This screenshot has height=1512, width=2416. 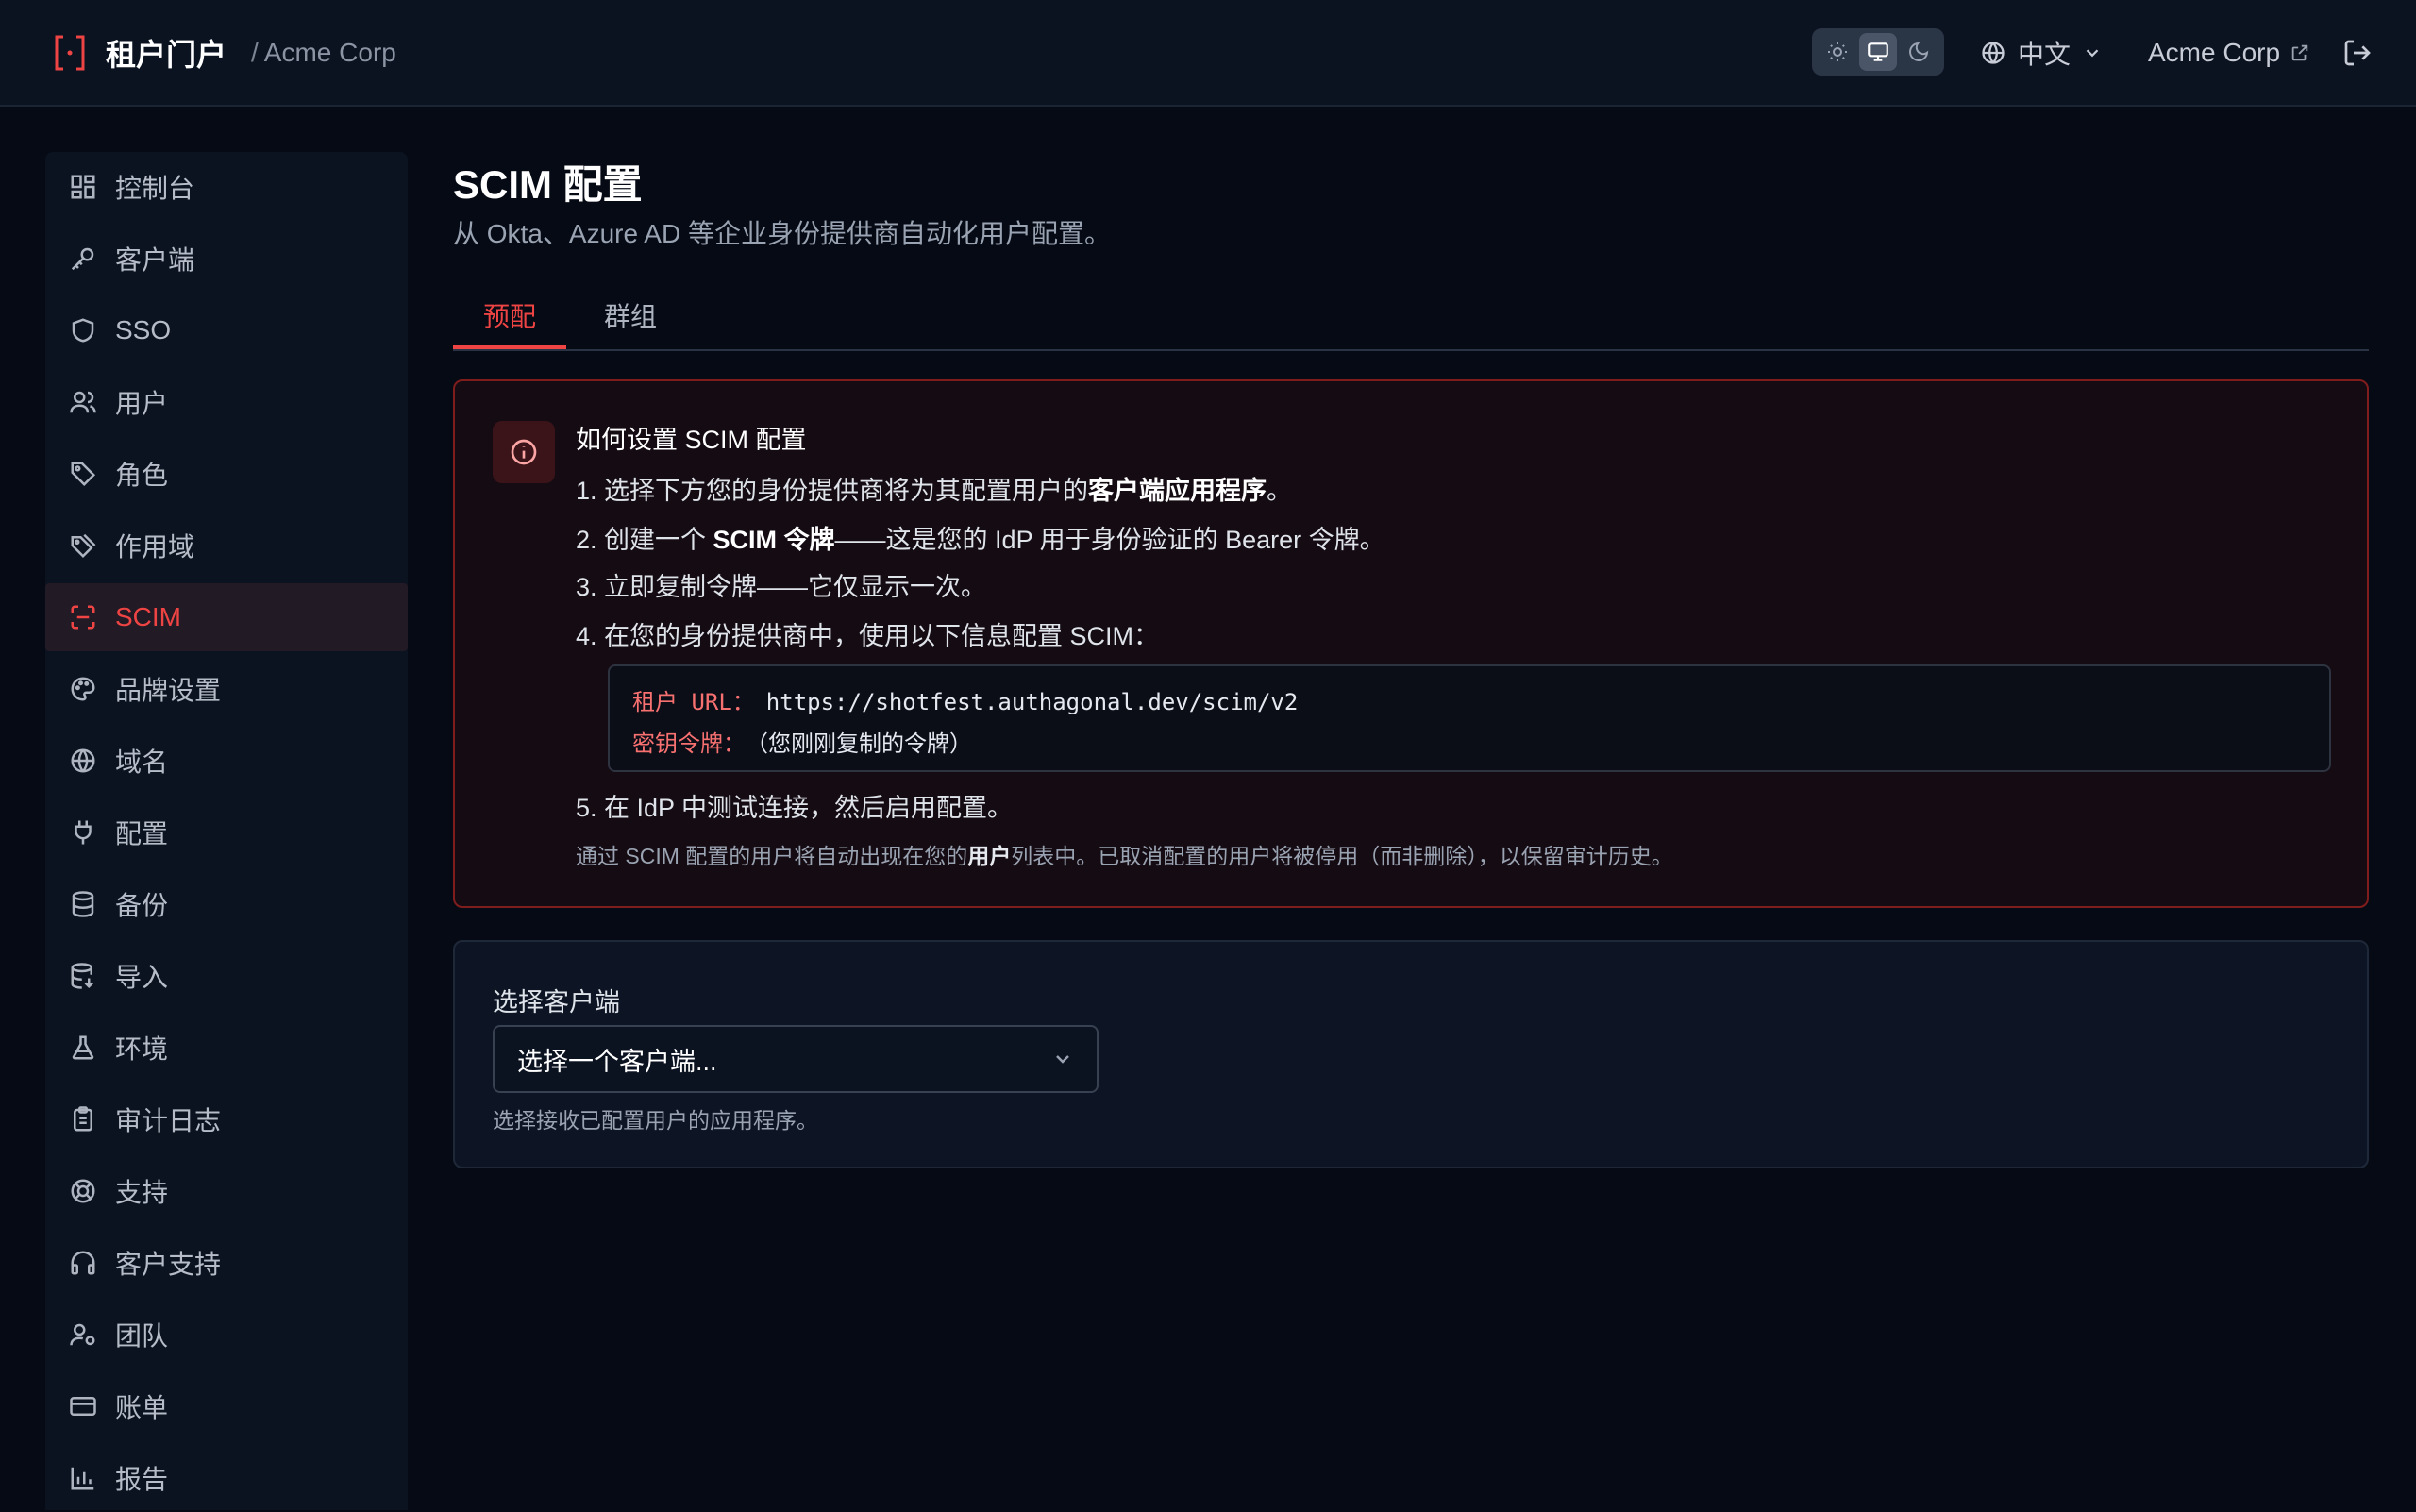 I want to click on sidebar-item-label: 客户支持, so click(x=168, y=1264).